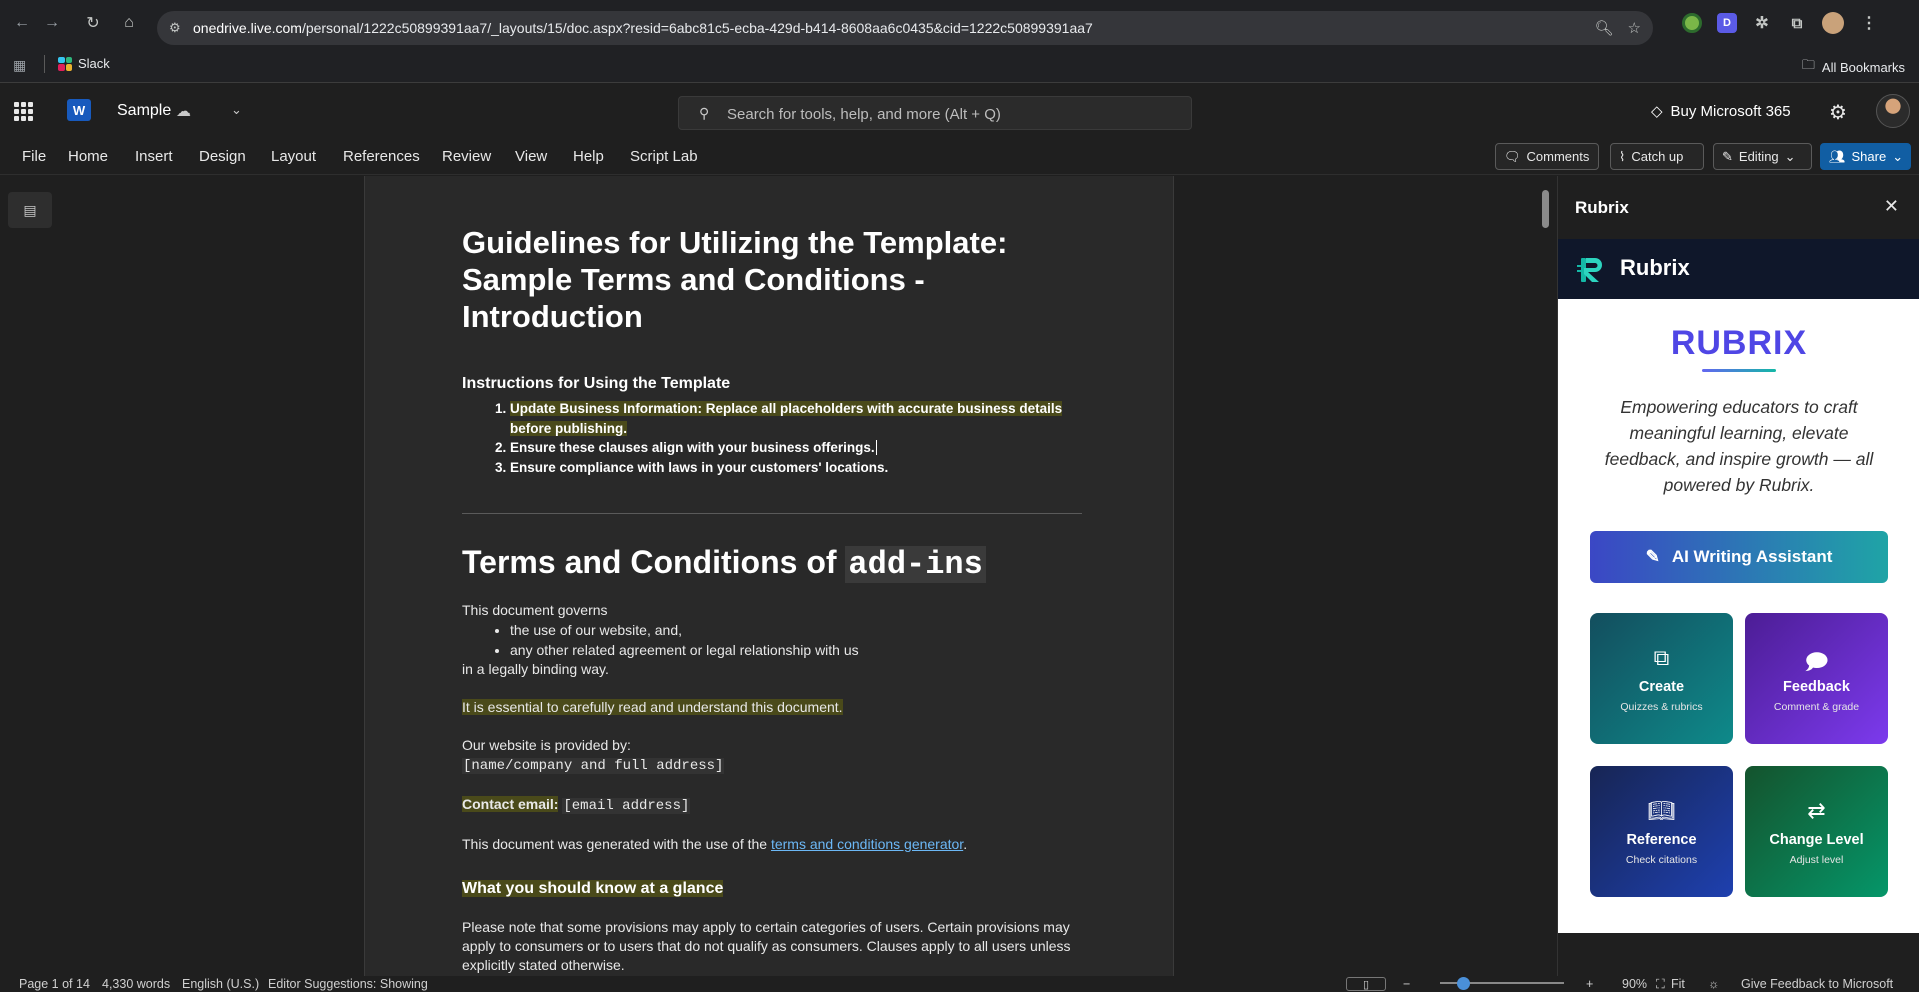 The width and height of the screenshot is (1919, 992). What do you see at coordinates (1589, 984) in the screenshot?
I see `zoom-in-icon: +` at bounding box center [1589, 984].